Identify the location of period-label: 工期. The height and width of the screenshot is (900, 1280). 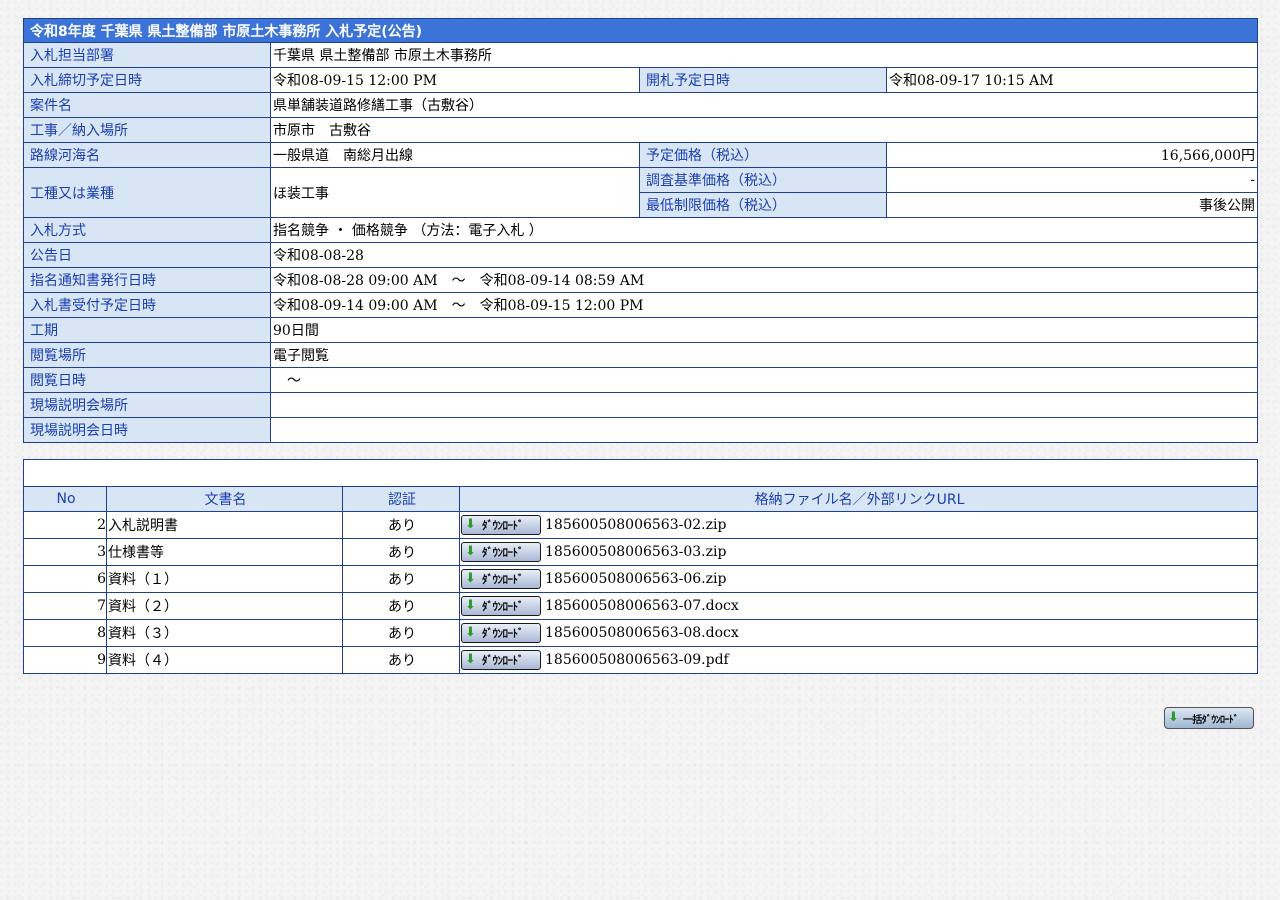
(147, 330).